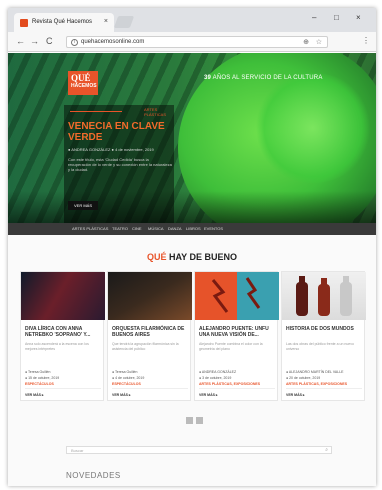 This screenshot has height=490, width=382. Describe the element at coordinates (213, 228) in the screenshot. I see `nav-item-eventos: EVENTOS` at that location.